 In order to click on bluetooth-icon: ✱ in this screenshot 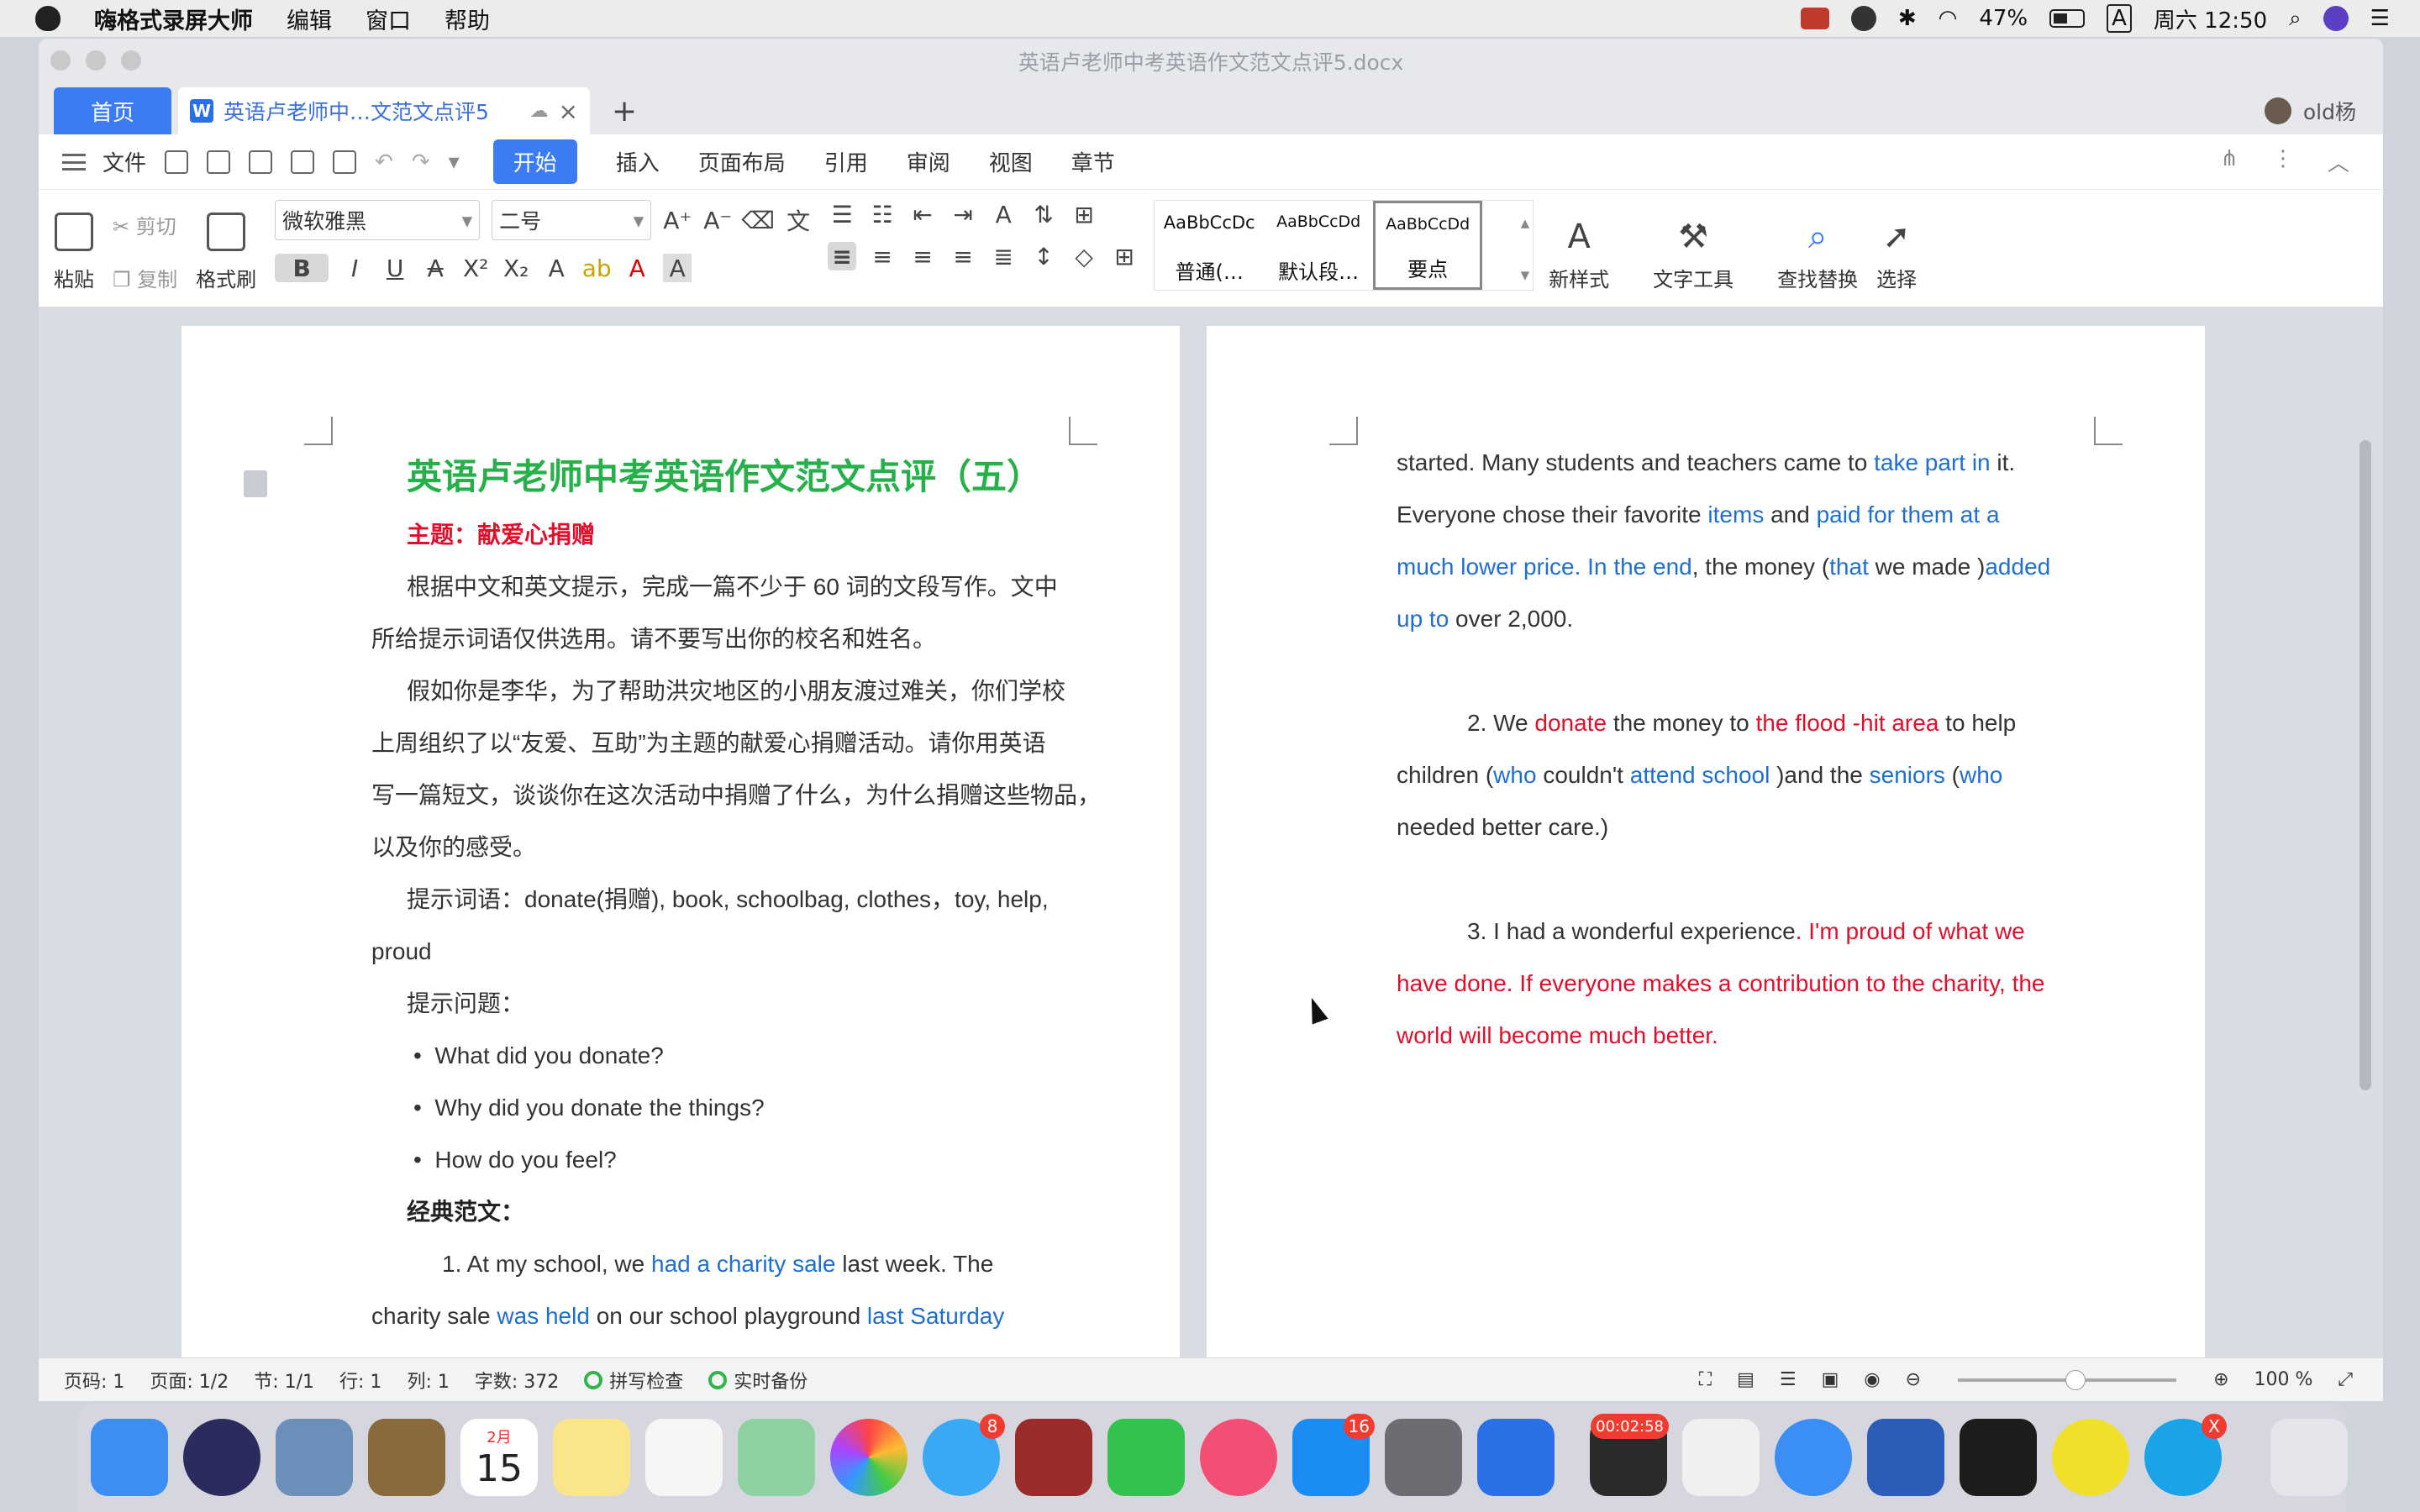, I will do `click(1908, 18)`.